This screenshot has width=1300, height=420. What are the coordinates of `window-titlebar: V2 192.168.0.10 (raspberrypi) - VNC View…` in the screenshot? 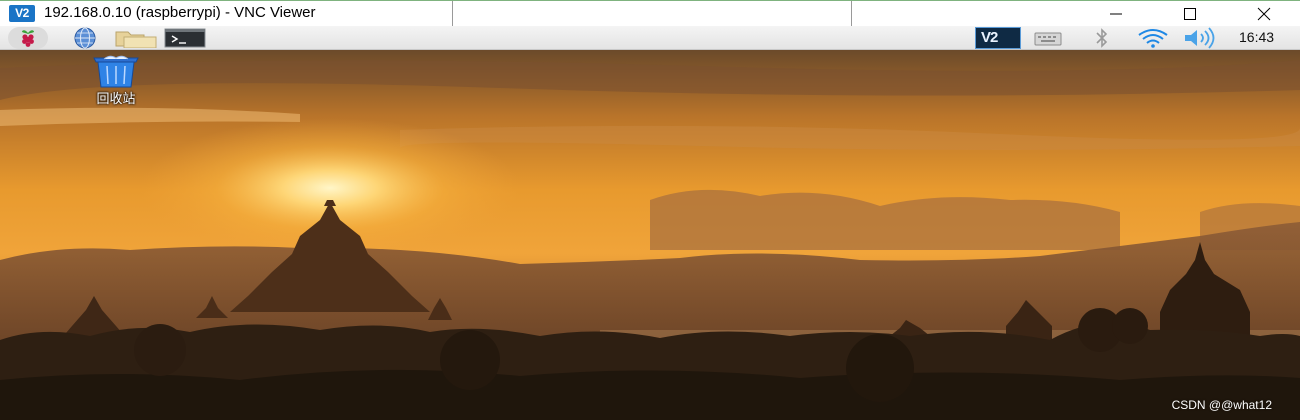 It's located at (650, 14).